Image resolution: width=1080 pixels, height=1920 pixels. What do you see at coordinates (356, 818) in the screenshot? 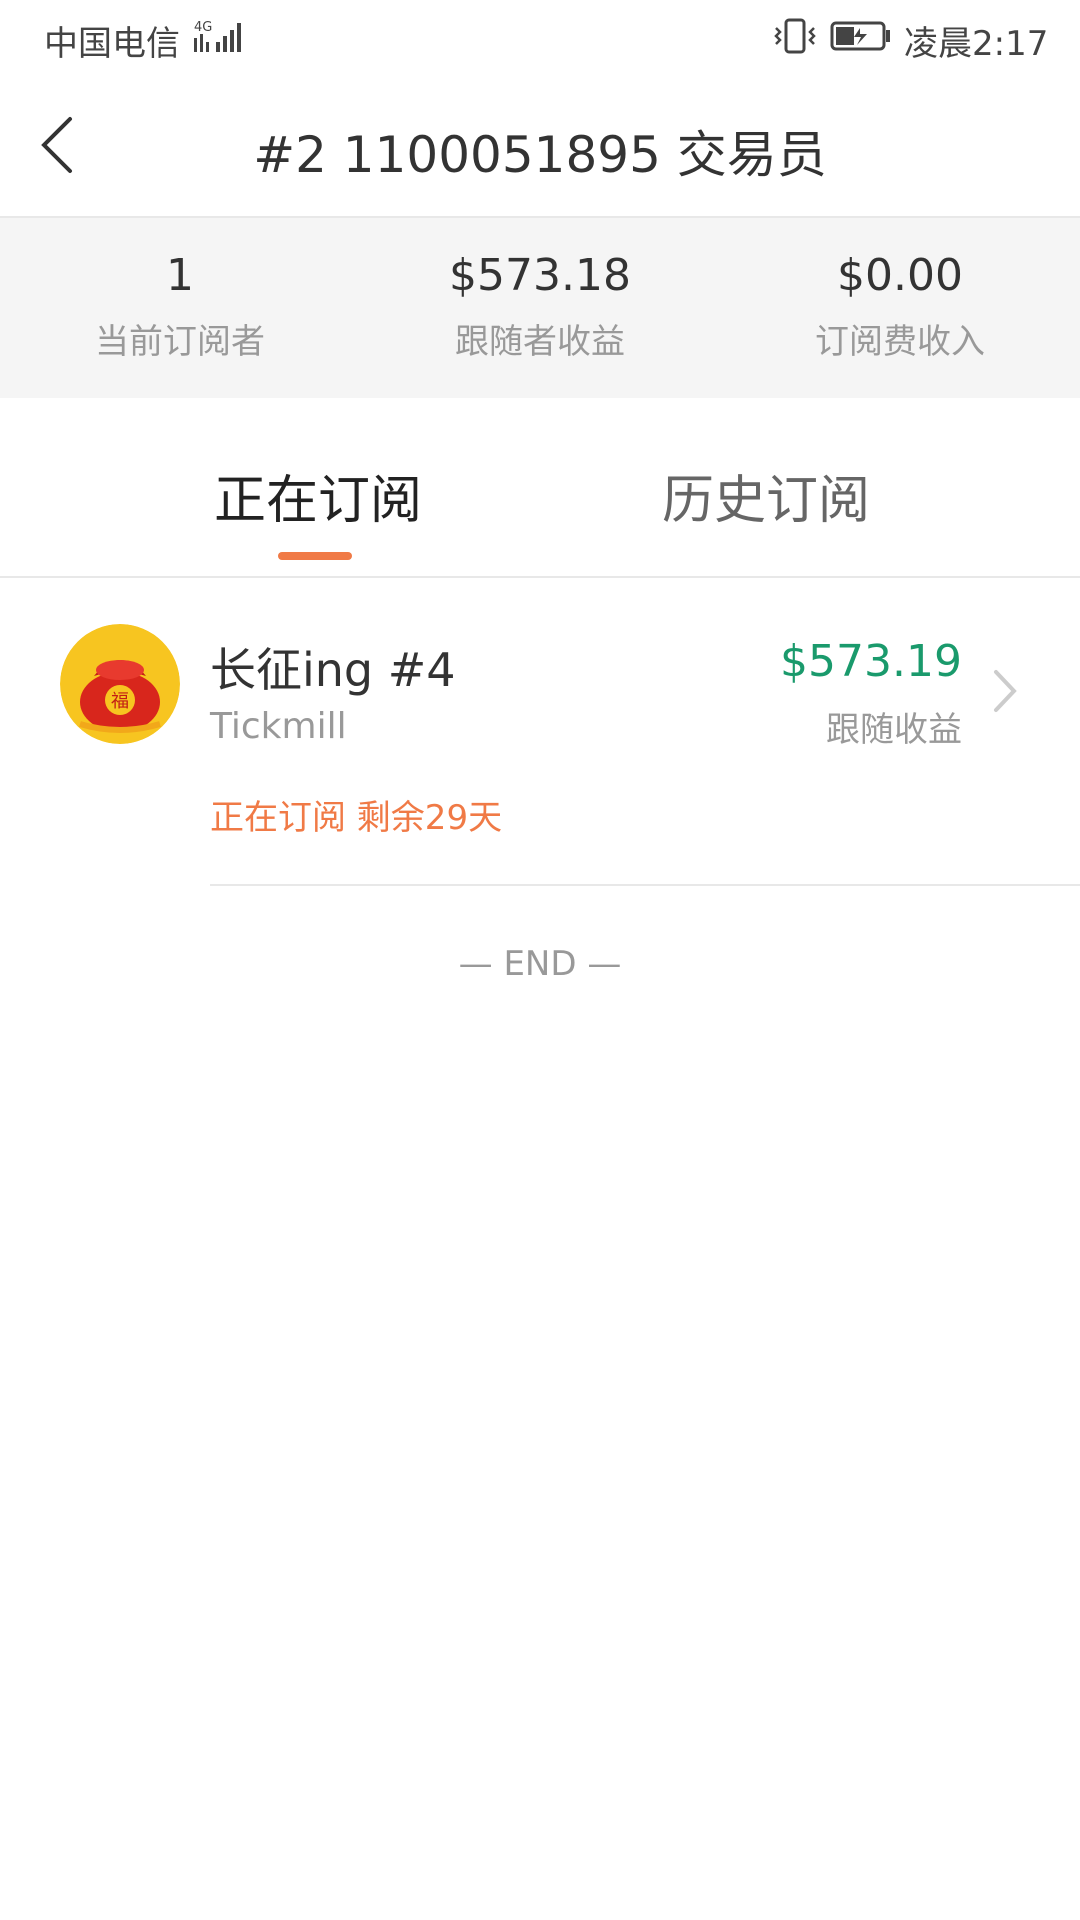
I see `subscription-status: 正在订阅 剩余29天` at bounding box center [356, 818].